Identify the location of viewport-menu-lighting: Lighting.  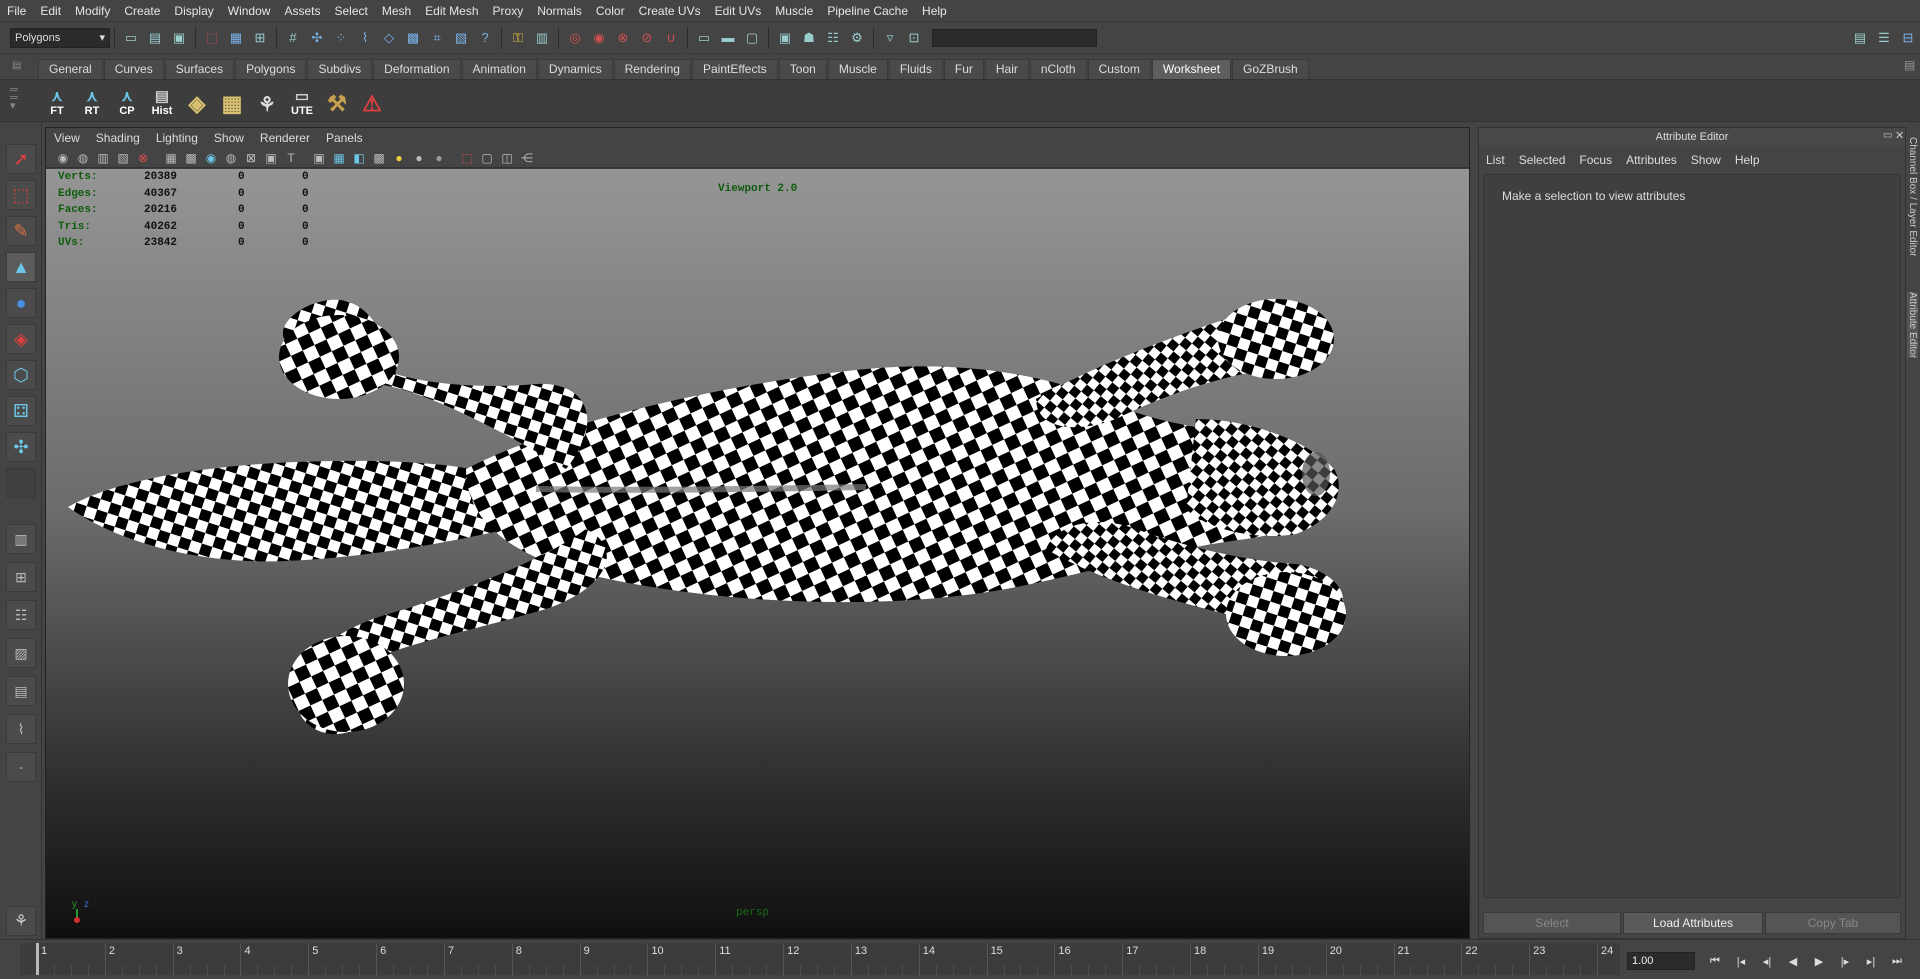
(177, 138).